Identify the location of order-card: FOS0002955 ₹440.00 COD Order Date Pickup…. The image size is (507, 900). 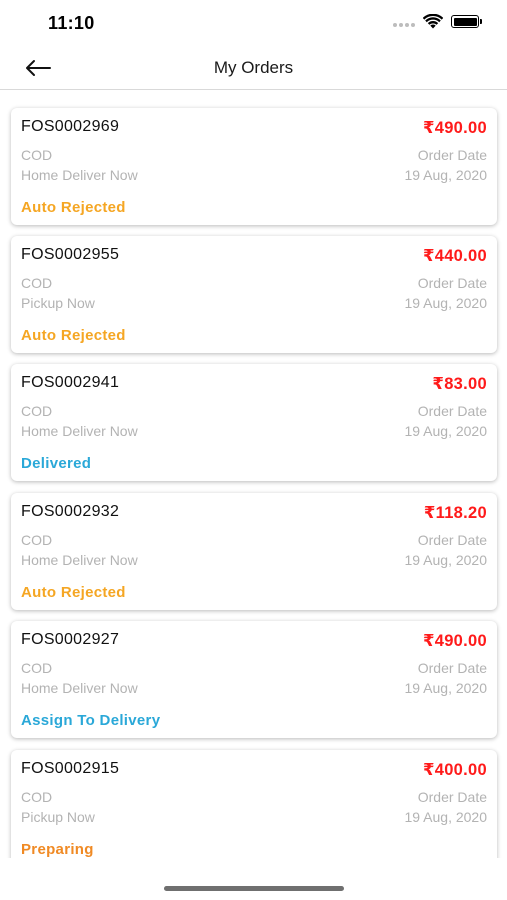
(254, 294).